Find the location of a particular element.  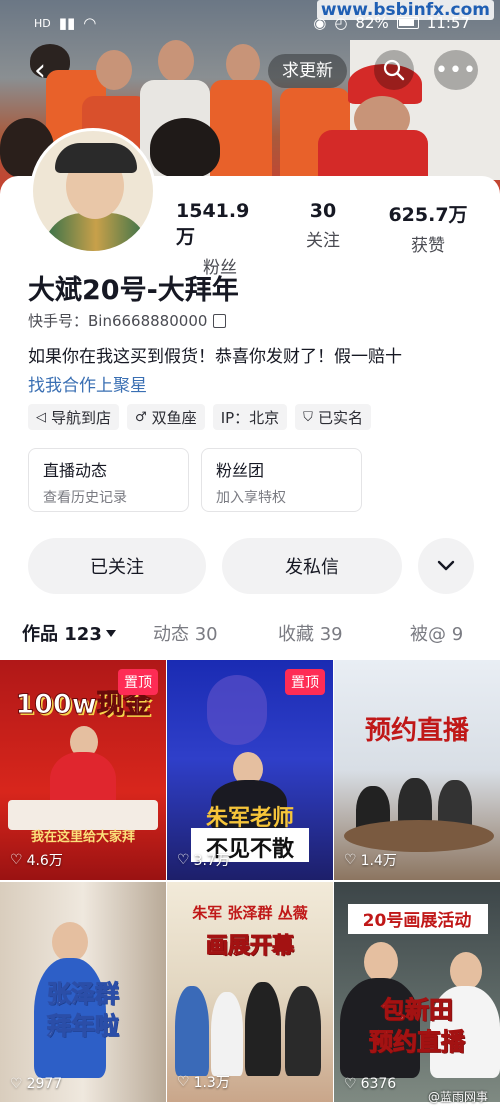

dining-table is located at coordinates (419, 836).